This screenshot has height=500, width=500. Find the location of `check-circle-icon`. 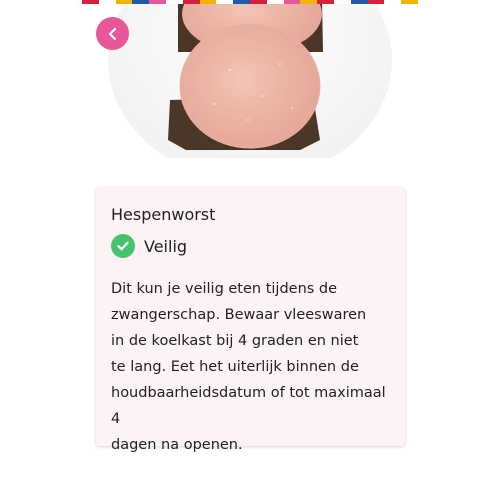

check-circle-icon is located at coordinates (123, 246).